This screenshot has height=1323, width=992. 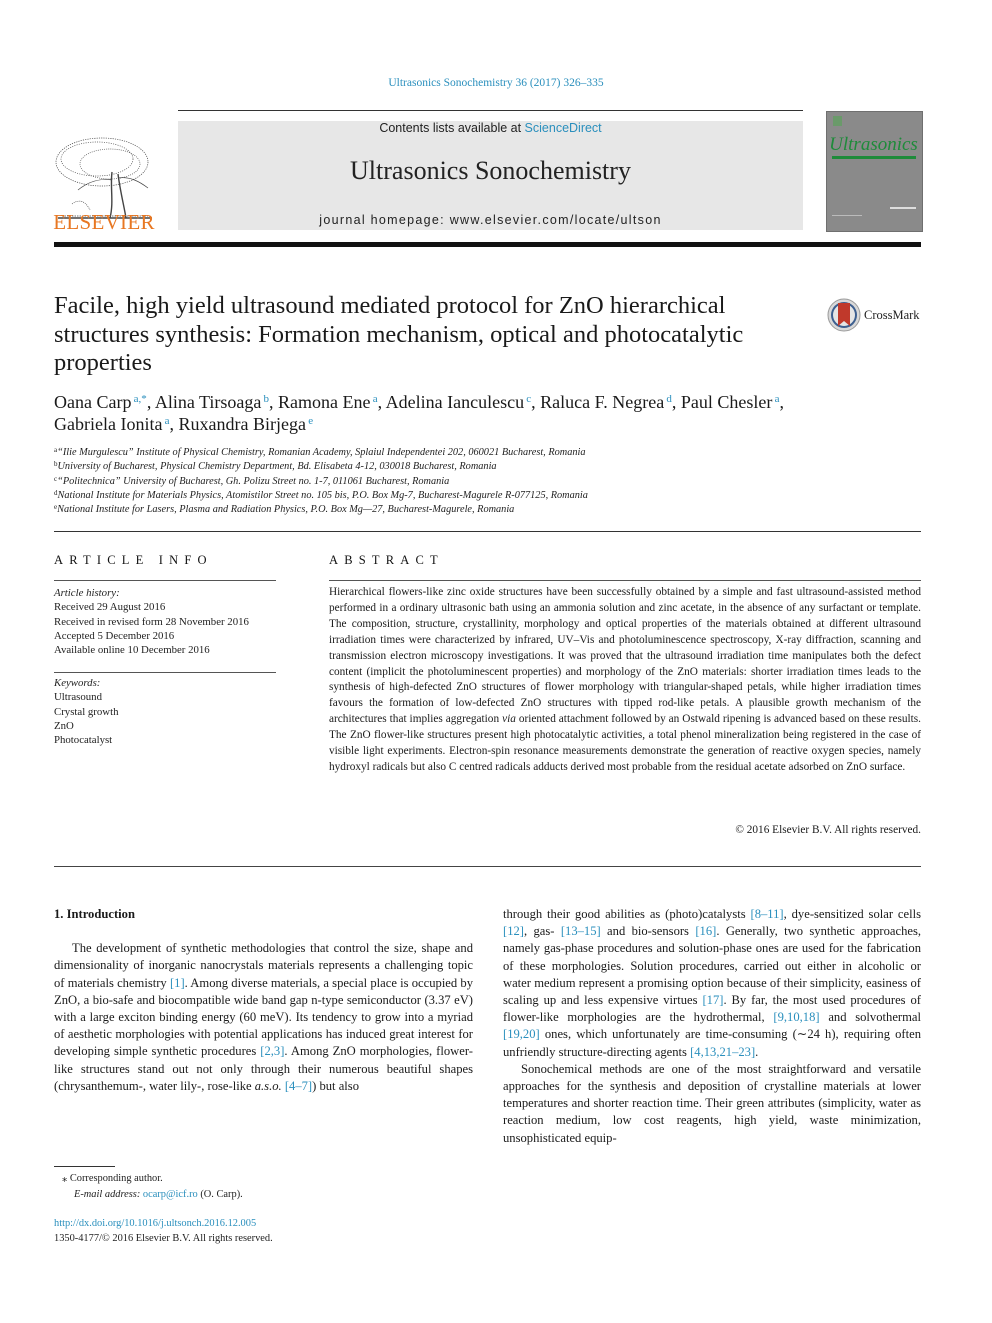 What do you see at coordinates (847, 215) in the screenshot?
I see `cover-detail-line` at bounding box center [847, 215].